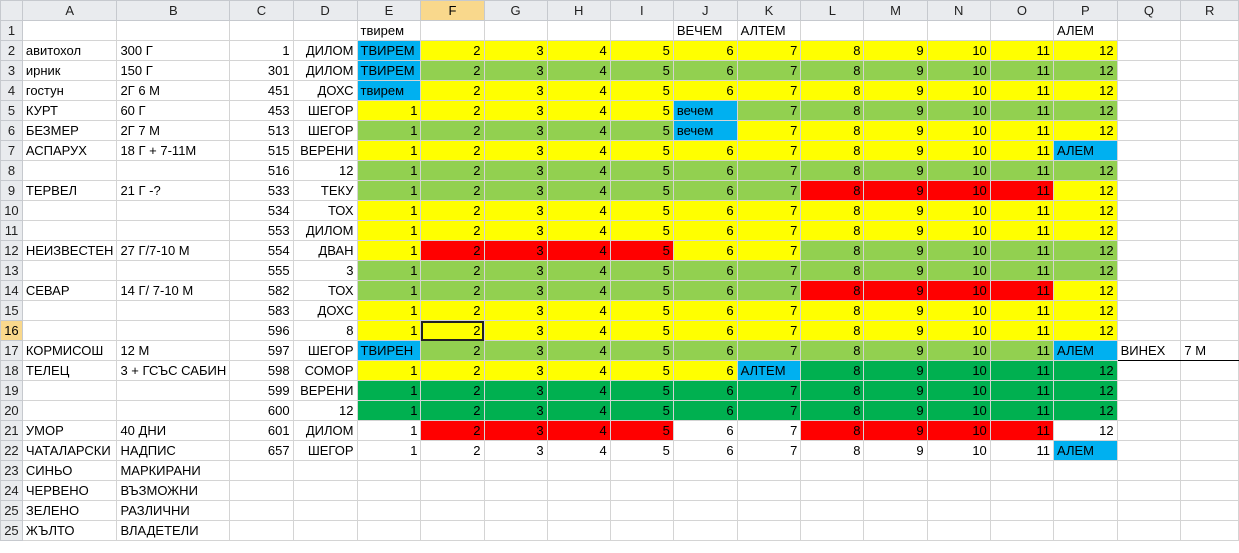  I want to click on row-header: 19, so click(11, 390).